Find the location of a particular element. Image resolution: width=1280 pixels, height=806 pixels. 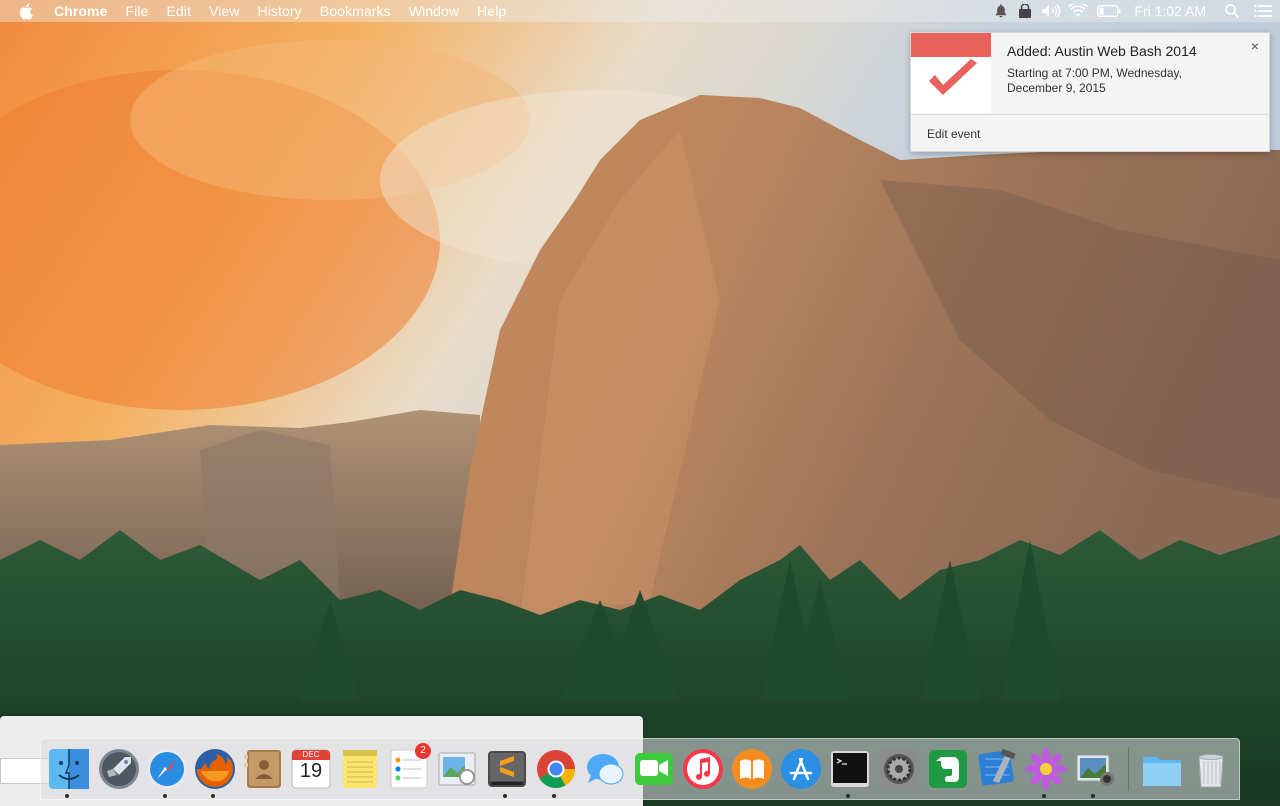

wifi-icon is located at coordinates (1078, 11).